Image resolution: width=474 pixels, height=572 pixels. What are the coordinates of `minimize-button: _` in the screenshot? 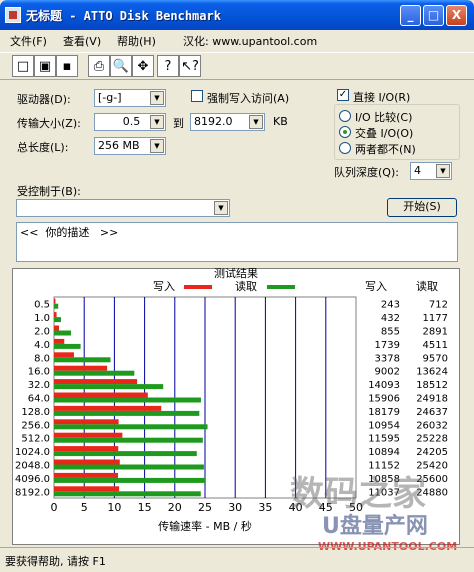 It's located at (410, 15).